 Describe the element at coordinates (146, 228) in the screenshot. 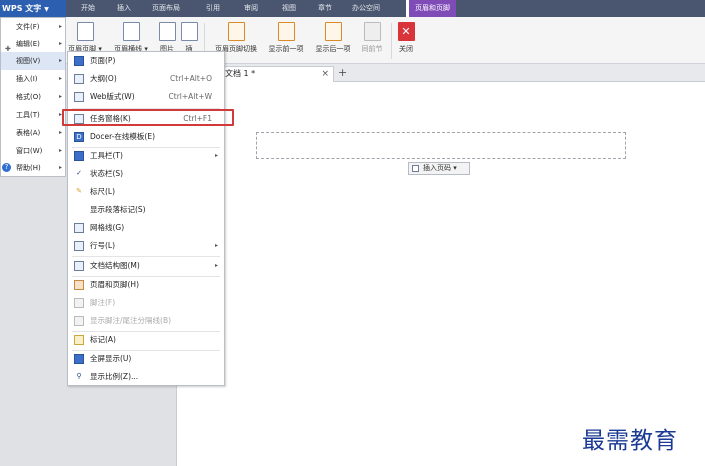

I see `menu-item-gridlines: 网格线(G)` at that location.